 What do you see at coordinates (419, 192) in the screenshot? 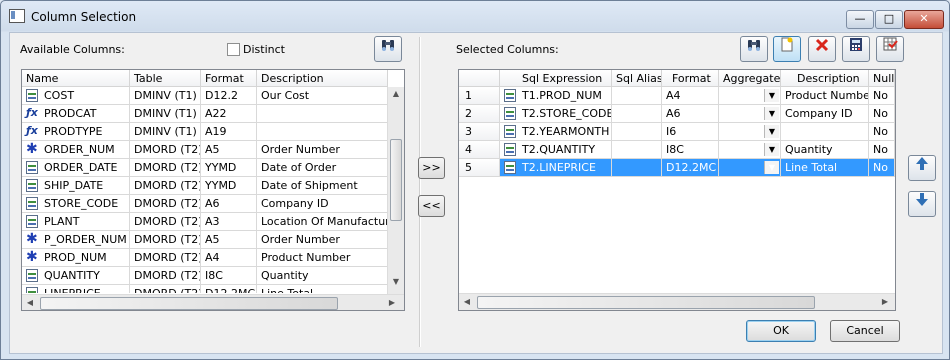
I see `panel-splitter` at bounding box center [419, 192].